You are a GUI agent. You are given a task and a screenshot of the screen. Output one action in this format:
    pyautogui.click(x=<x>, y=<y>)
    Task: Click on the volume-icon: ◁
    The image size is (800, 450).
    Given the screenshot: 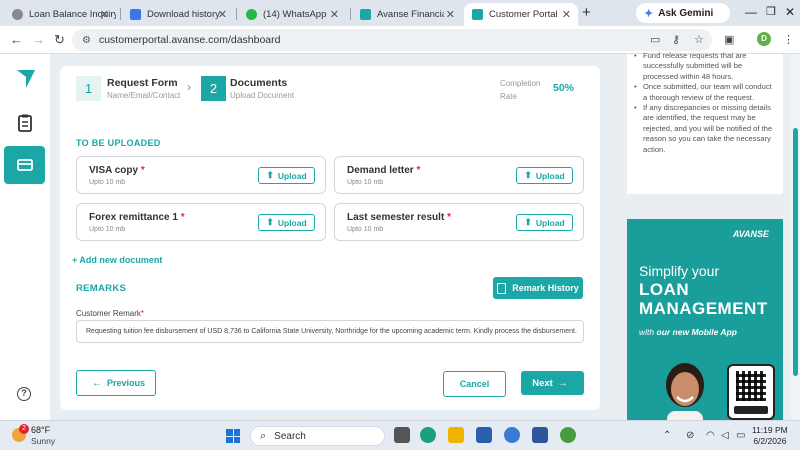 What is the action you would take?
    pyautogui.click(x=725, y=435)
    